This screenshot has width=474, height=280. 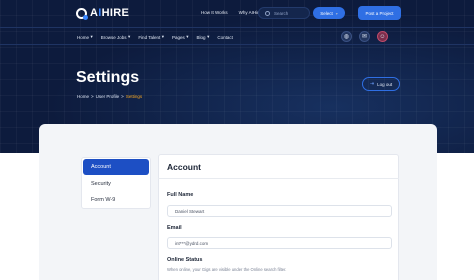 What do you see at coordinates (108, 77) in the screenshot?
I see `page-title: Settings` at bounding box center [108, 77].